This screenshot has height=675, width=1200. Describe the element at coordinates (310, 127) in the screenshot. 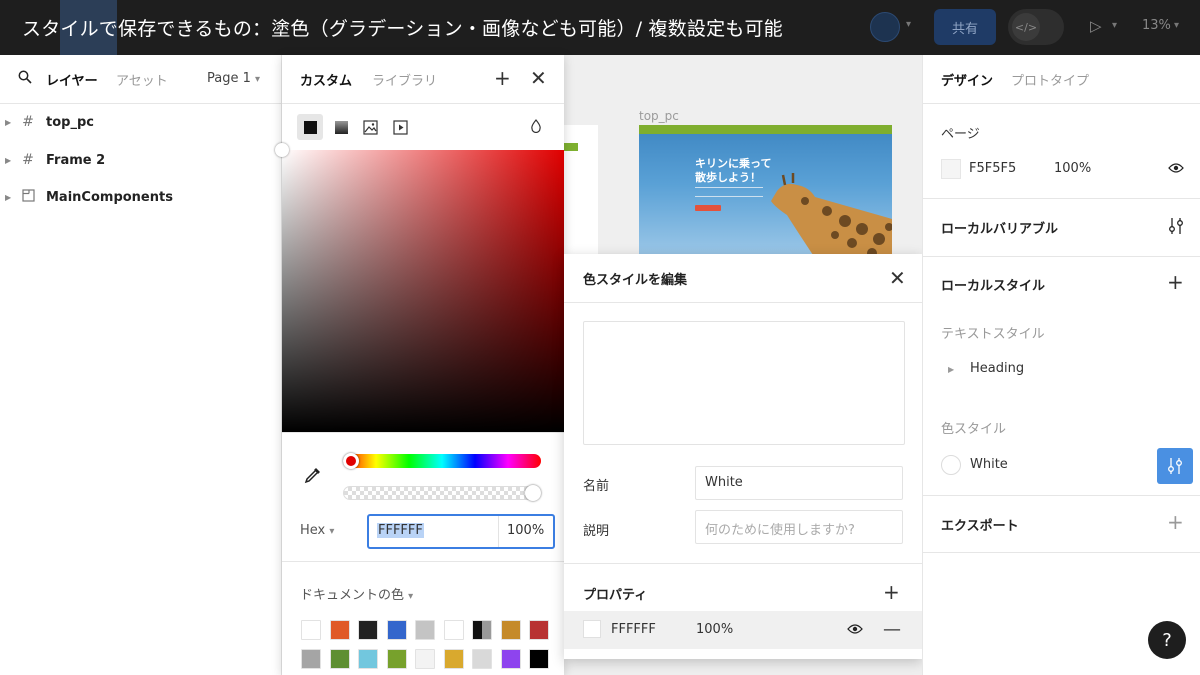

I see `solid-paint-icon` at that location.